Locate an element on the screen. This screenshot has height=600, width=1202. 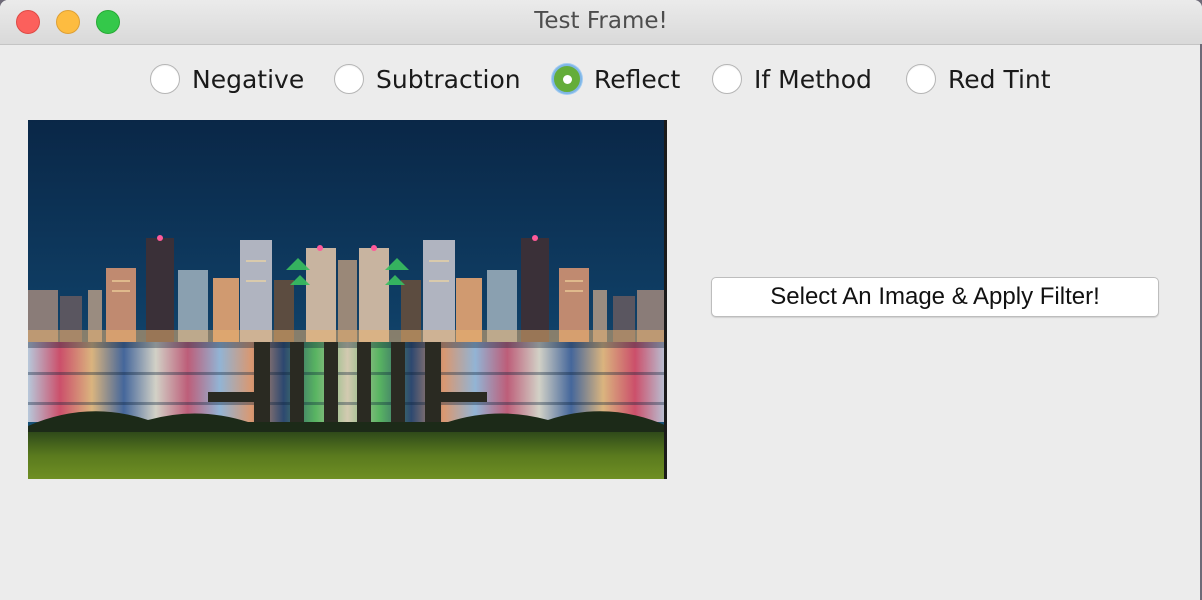
radio-button-subtraction is located at coordinates (349, 79).